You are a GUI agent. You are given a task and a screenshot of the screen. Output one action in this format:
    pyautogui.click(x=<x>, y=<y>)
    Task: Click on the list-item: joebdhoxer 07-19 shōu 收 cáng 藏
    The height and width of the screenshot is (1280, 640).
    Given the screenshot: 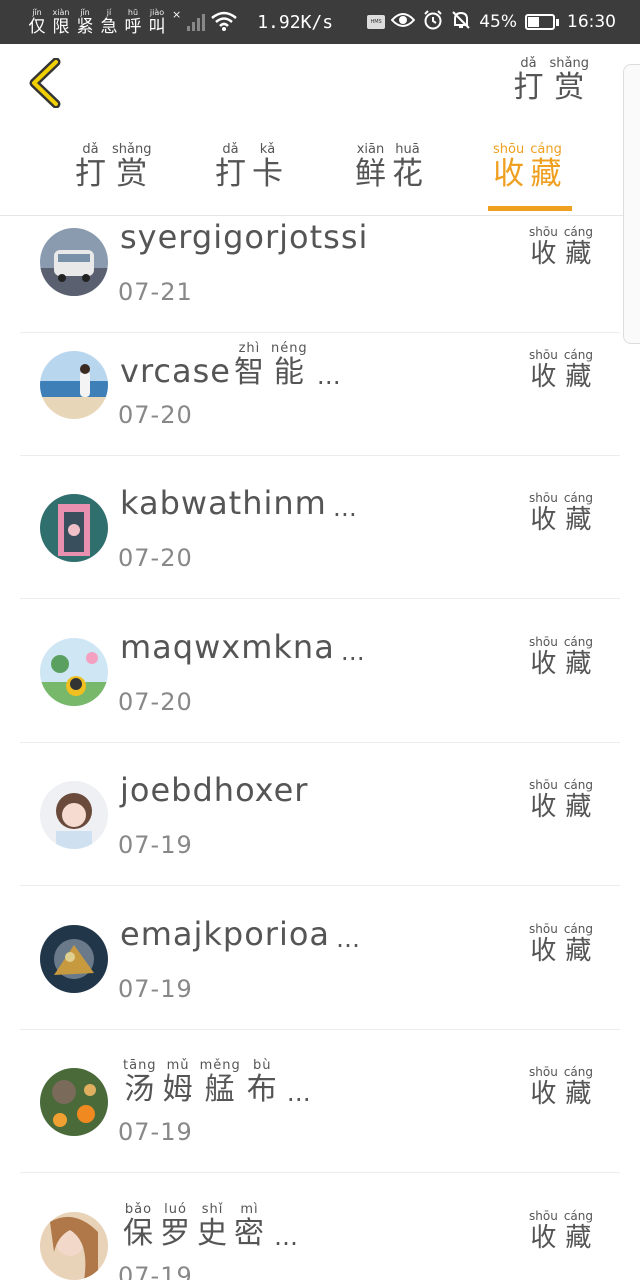 What is the action you would take?
    pyautogui.click(x=320, y=814)
    